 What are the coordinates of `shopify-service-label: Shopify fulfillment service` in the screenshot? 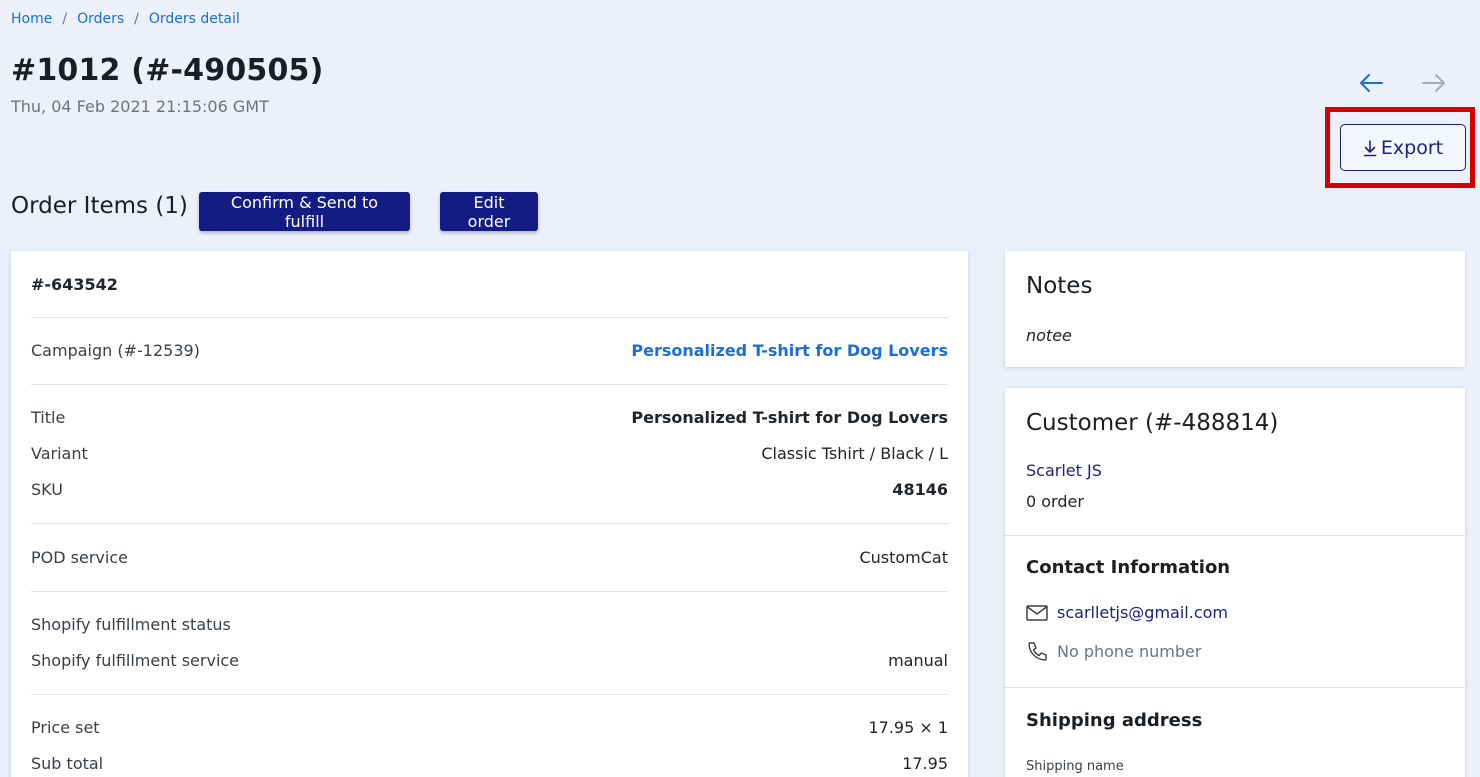 It's located at (135, 660).